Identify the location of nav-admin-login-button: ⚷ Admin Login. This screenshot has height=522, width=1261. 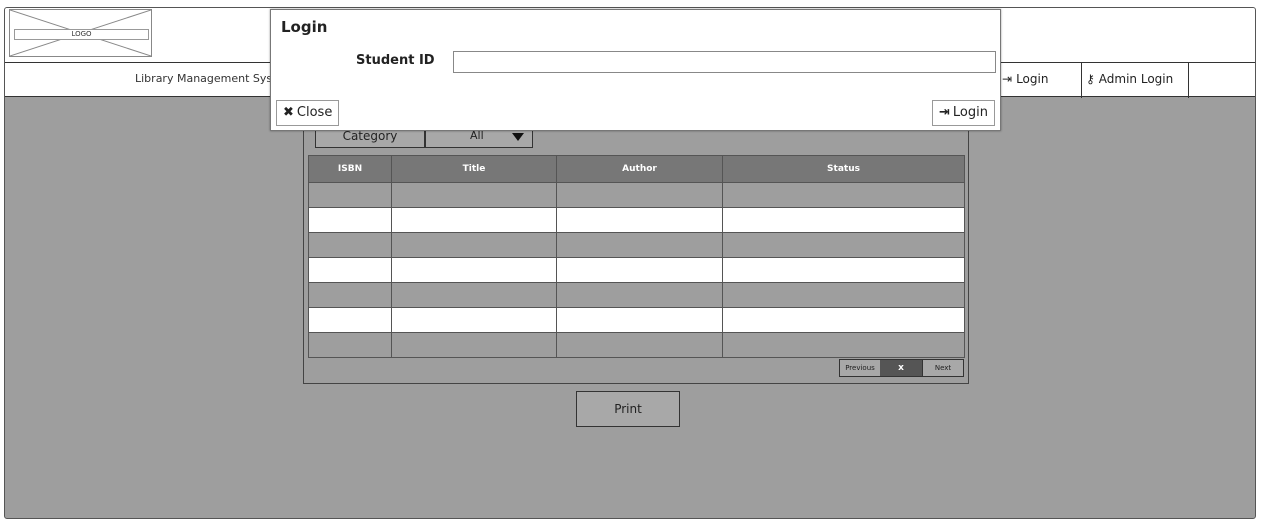
(1135, 80).